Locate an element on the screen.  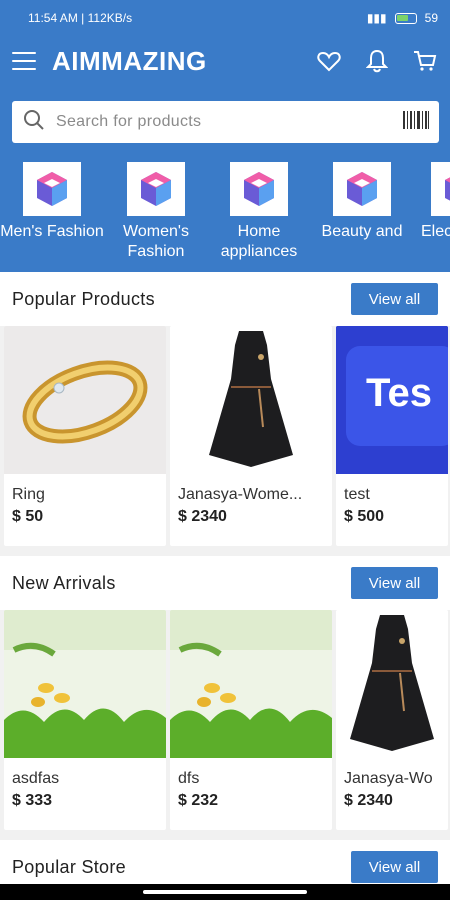
product-card: asdfas $ 333 is located at coordinates (85, 720).